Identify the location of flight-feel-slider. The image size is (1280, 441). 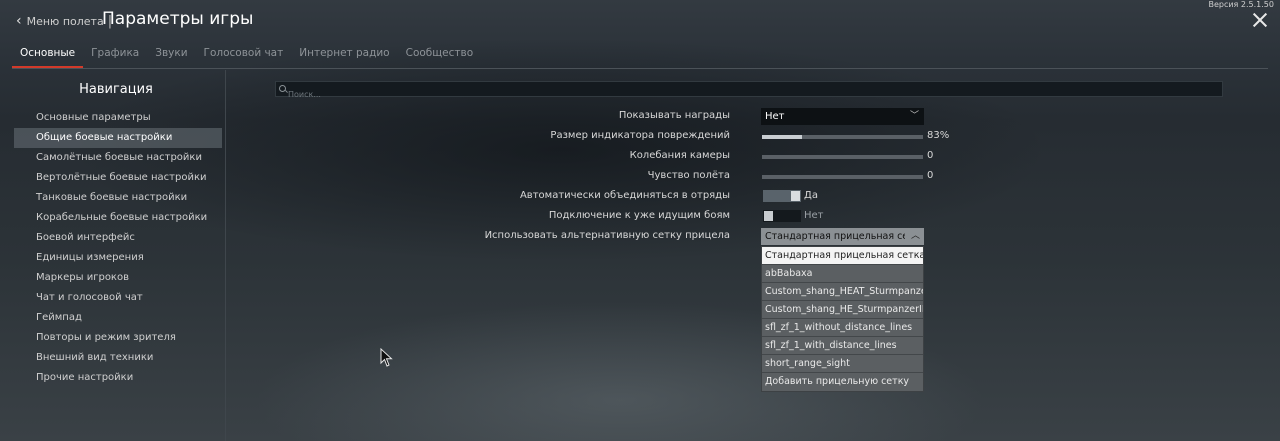
(842, 177).